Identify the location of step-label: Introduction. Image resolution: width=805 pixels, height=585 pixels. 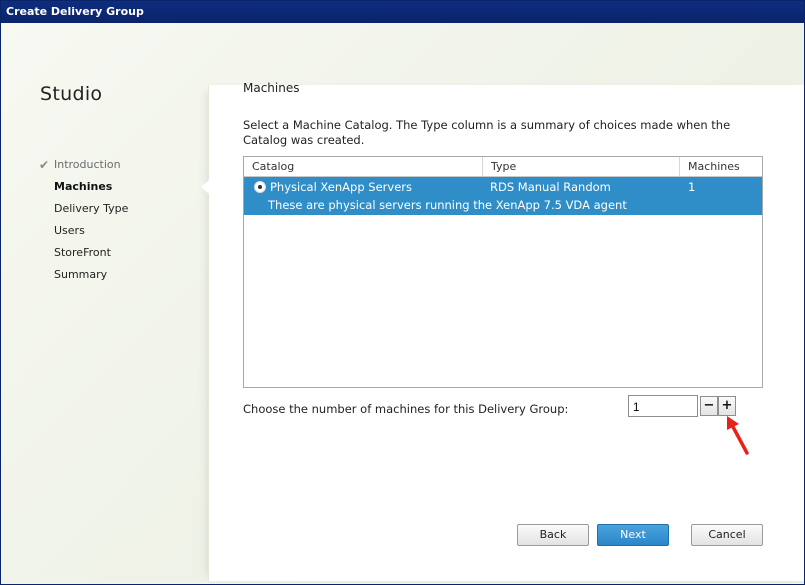
(87, 164).